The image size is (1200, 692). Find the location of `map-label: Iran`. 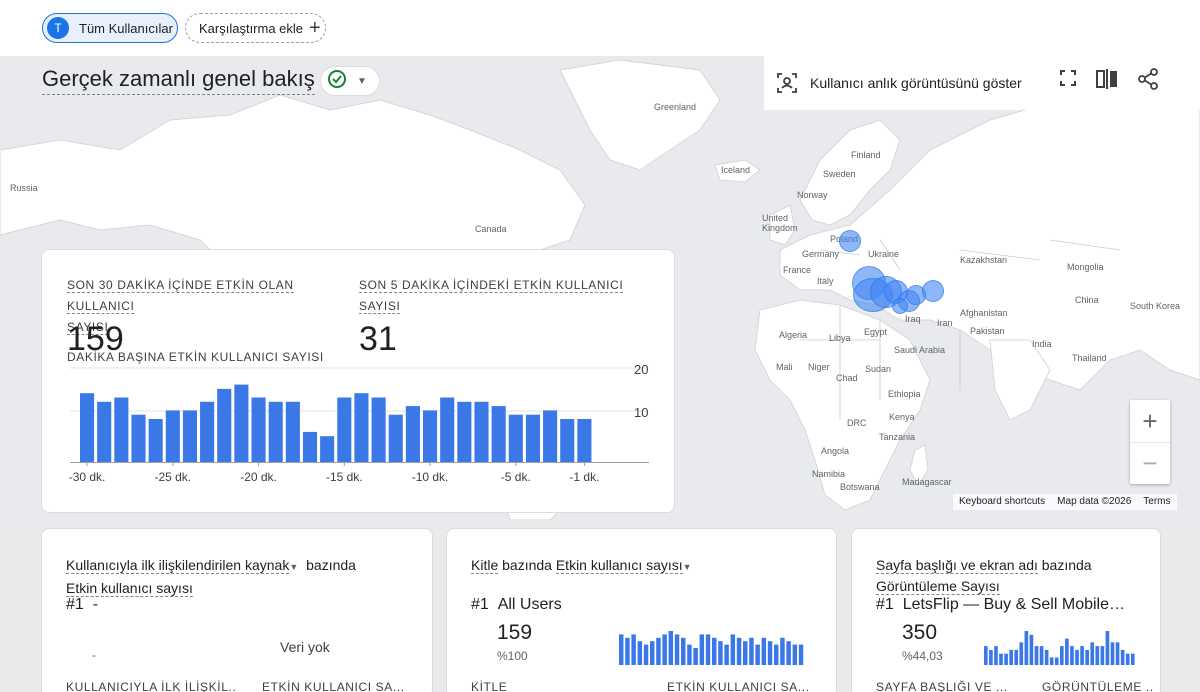

map-label: Iran is located at coordinates (945, 323).